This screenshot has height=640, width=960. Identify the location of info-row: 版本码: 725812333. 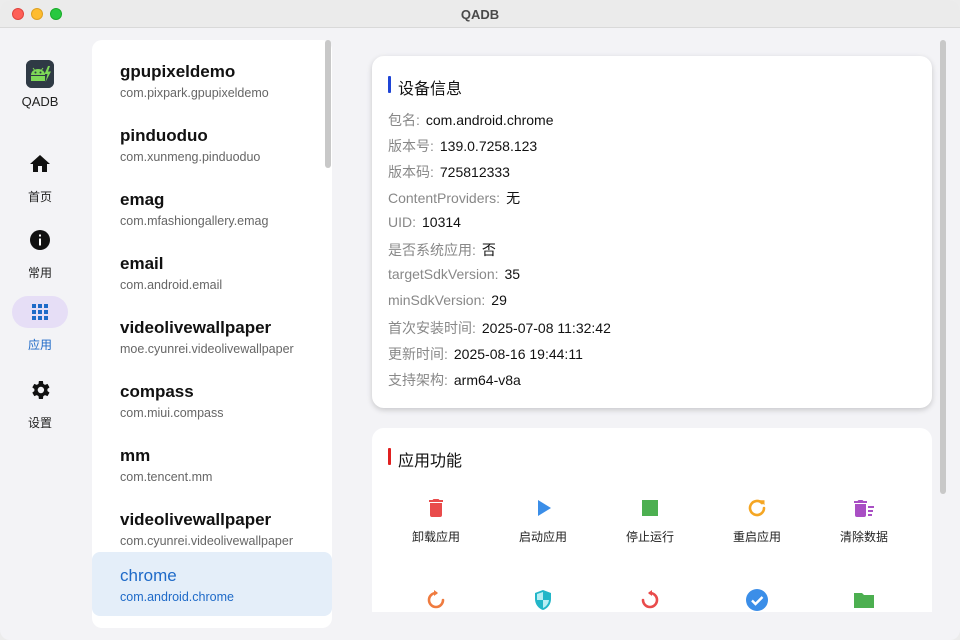
(449, 172).